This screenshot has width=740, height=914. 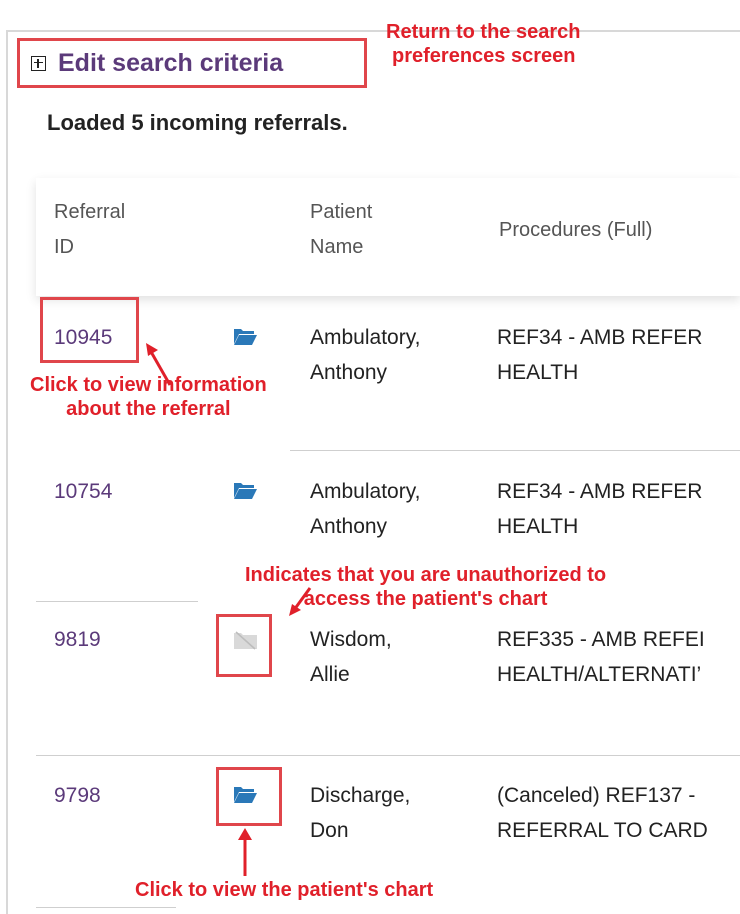 What do you see at coordinates (426, 575) in the screenshot?
I see `annotation-unauthorized-line1: Indicates that you are unauthorized to` at bounding box center [426, 575].